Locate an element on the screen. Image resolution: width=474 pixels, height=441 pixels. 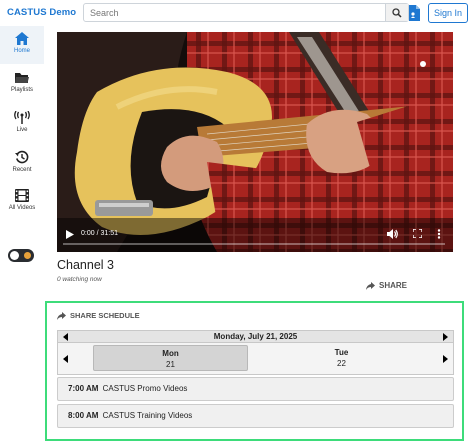
current-date: Monday, July 21, 2025 is located at coordinates (255, 336).